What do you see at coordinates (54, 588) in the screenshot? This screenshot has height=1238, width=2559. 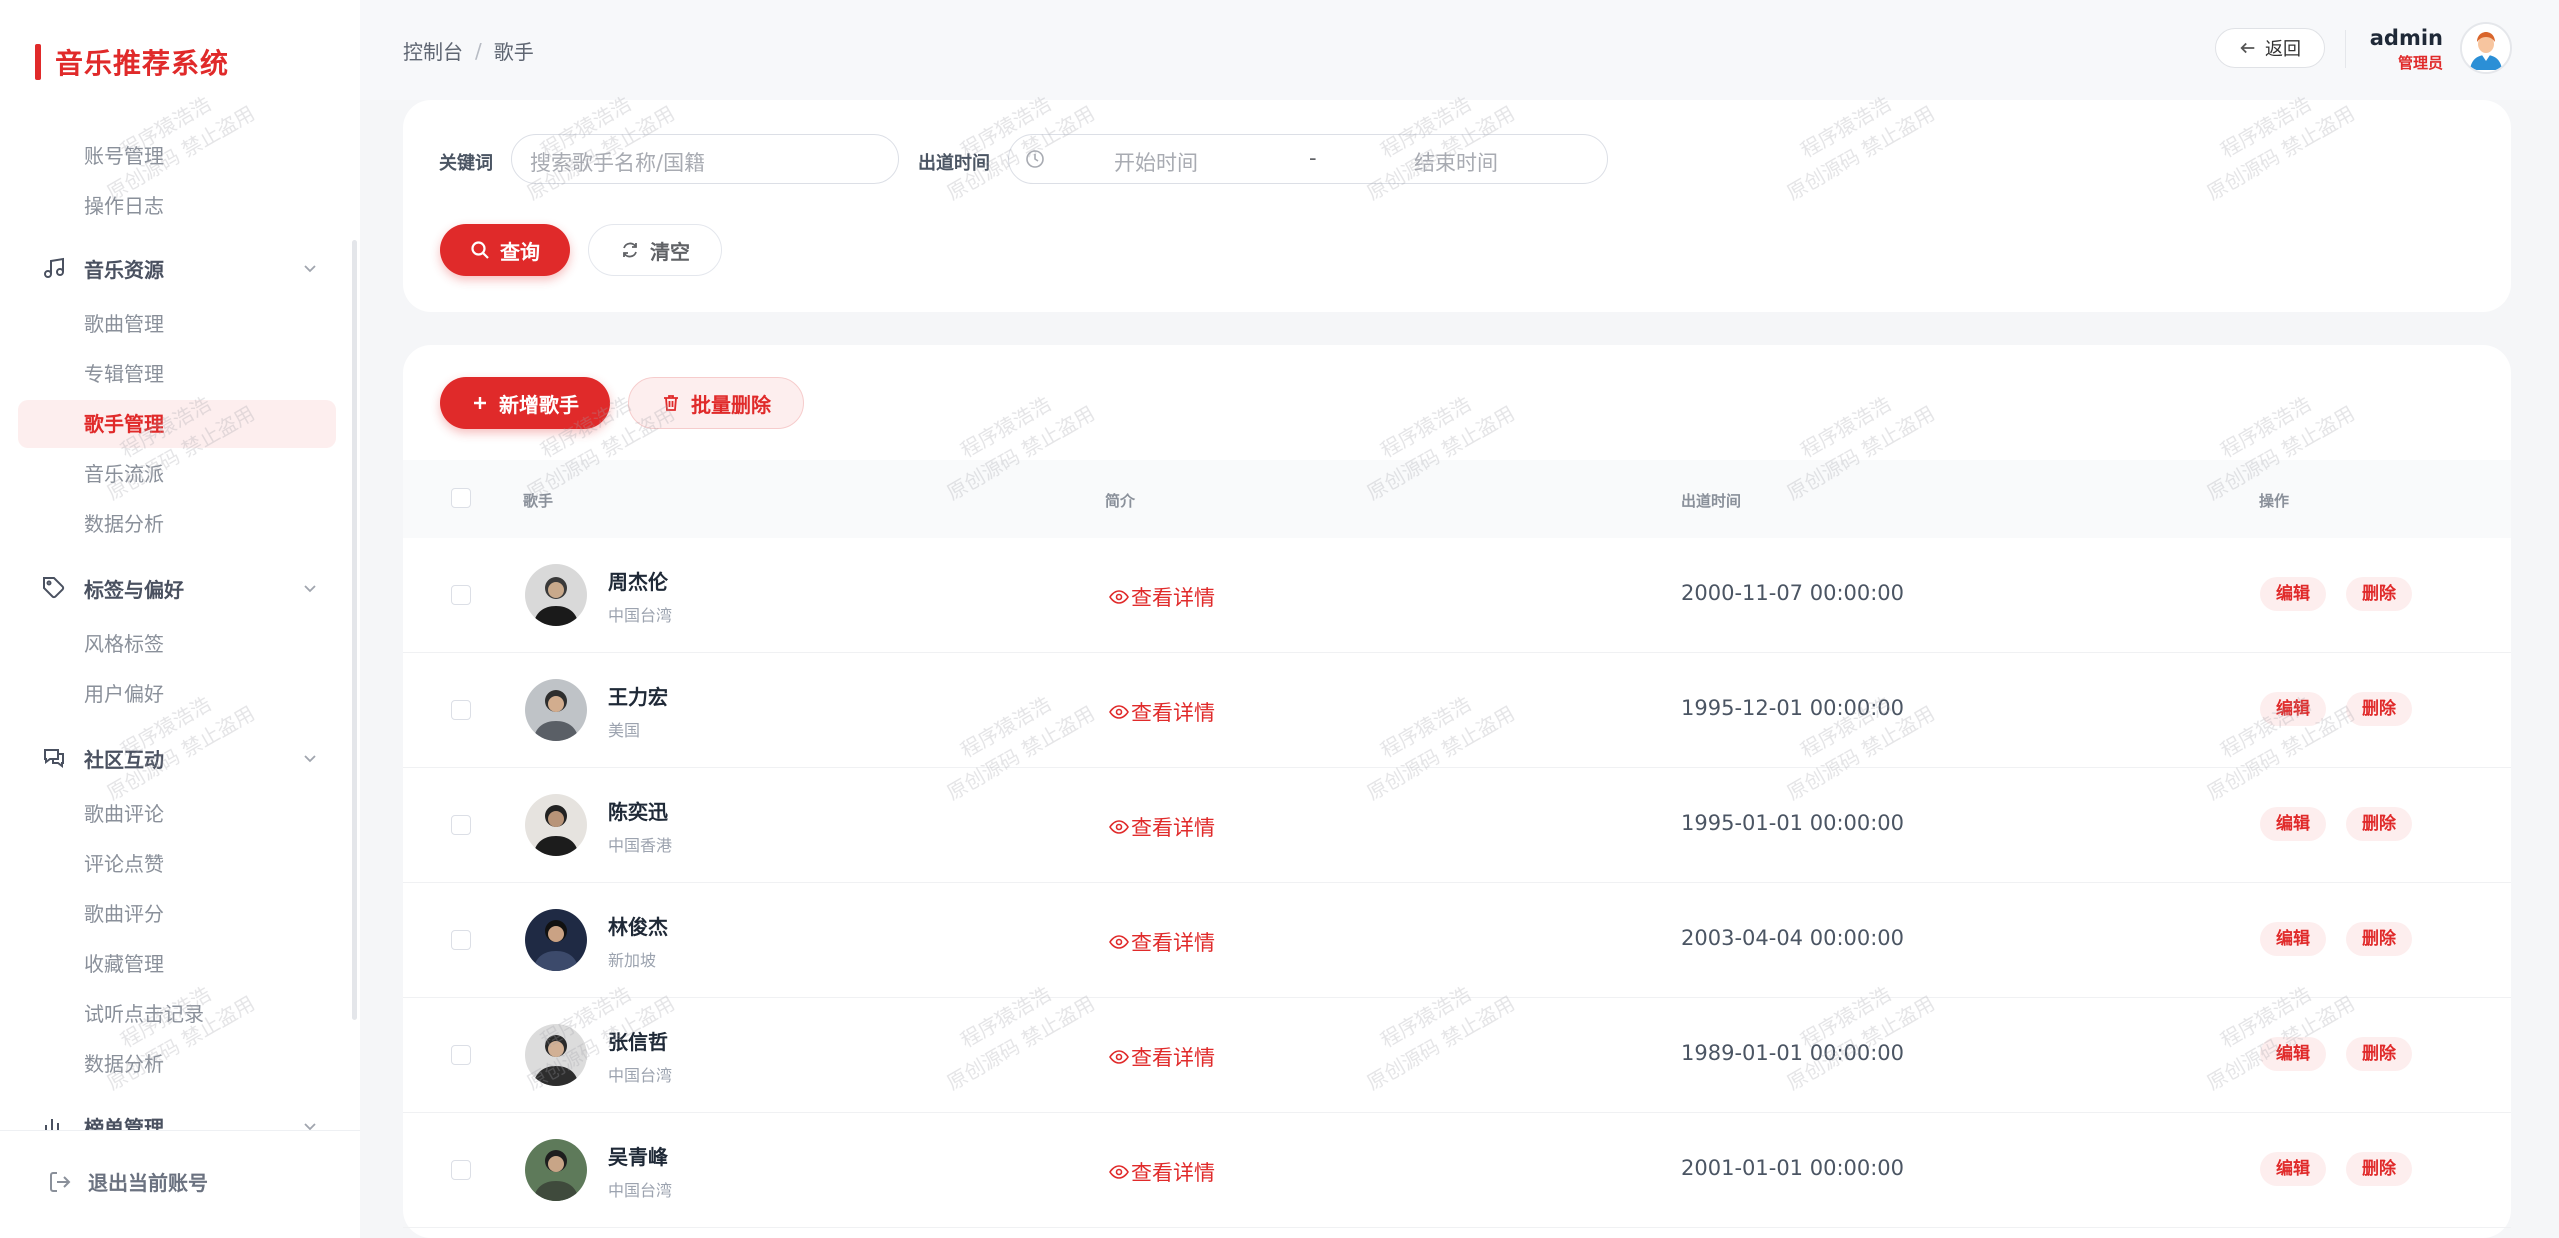 I see `tag-icon` at bounding box center [54, 588].